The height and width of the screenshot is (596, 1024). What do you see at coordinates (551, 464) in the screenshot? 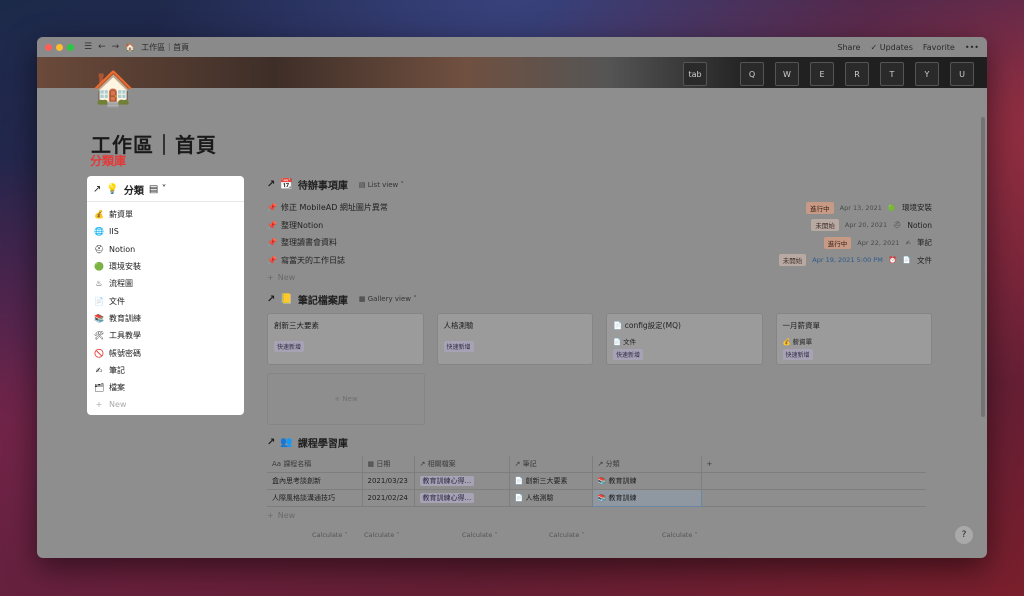
I see `column-header: ↗ 筆記` at bounding box center [551, 464].